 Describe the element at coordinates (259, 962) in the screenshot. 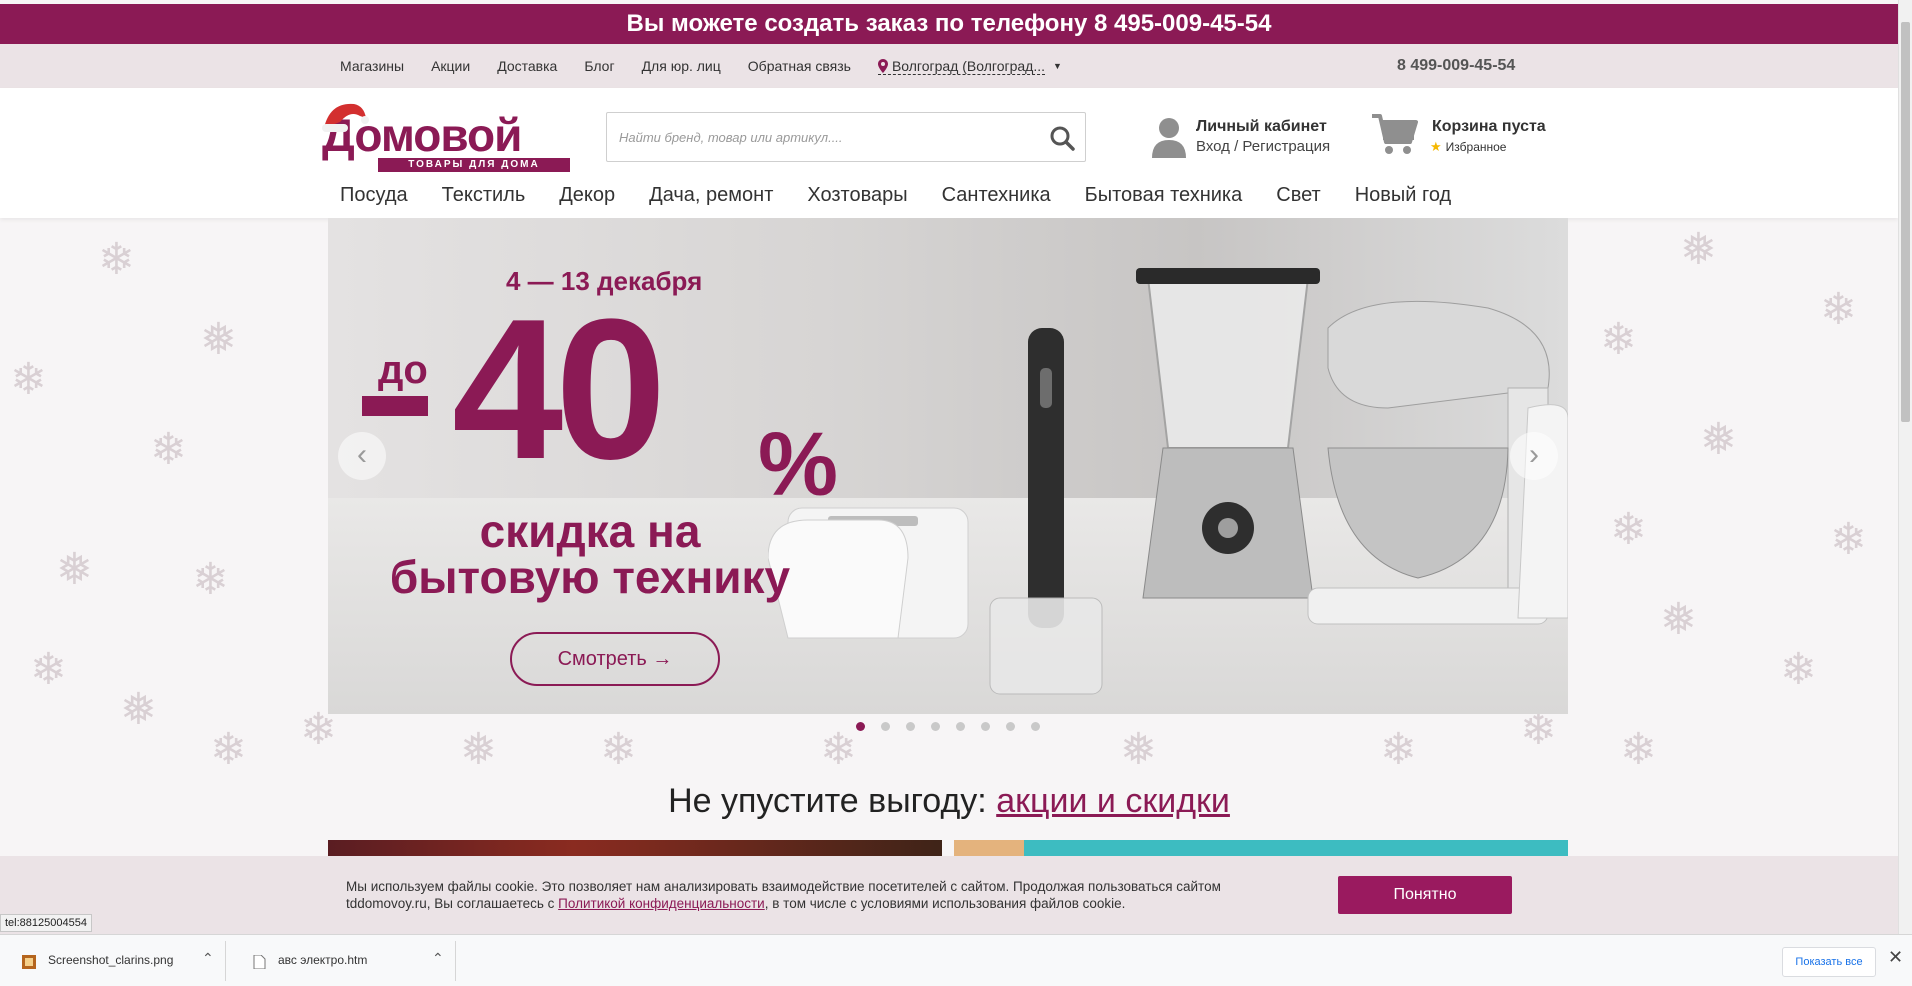

I see `file-icon` at that location.